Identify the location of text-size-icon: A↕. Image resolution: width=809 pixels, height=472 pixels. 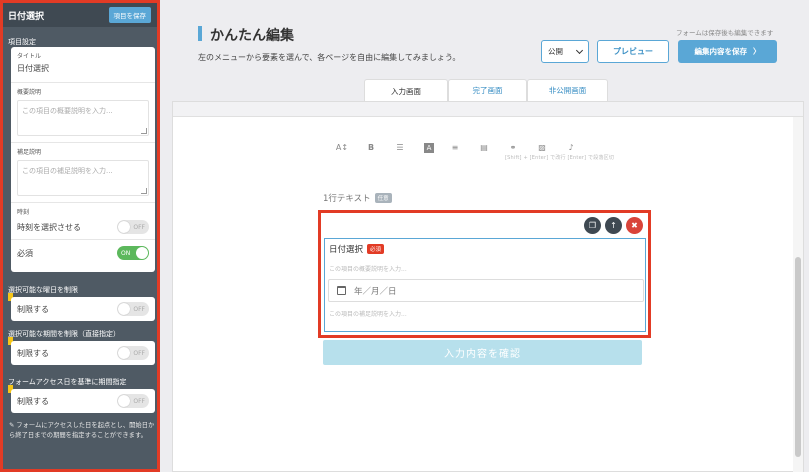
(342, 148).